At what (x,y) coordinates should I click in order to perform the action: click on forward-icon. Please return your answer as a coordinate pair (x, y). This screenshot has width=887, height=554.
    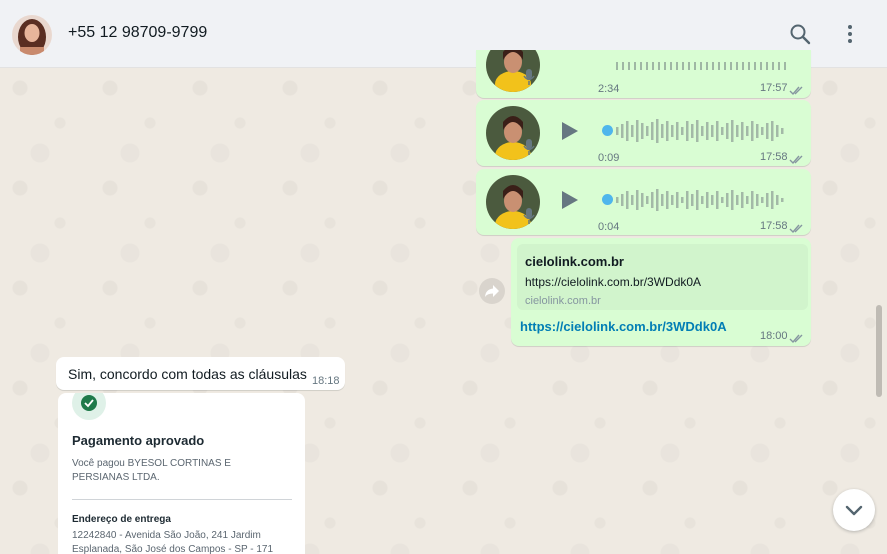
    Looking at the image, I should click on (492, 291).